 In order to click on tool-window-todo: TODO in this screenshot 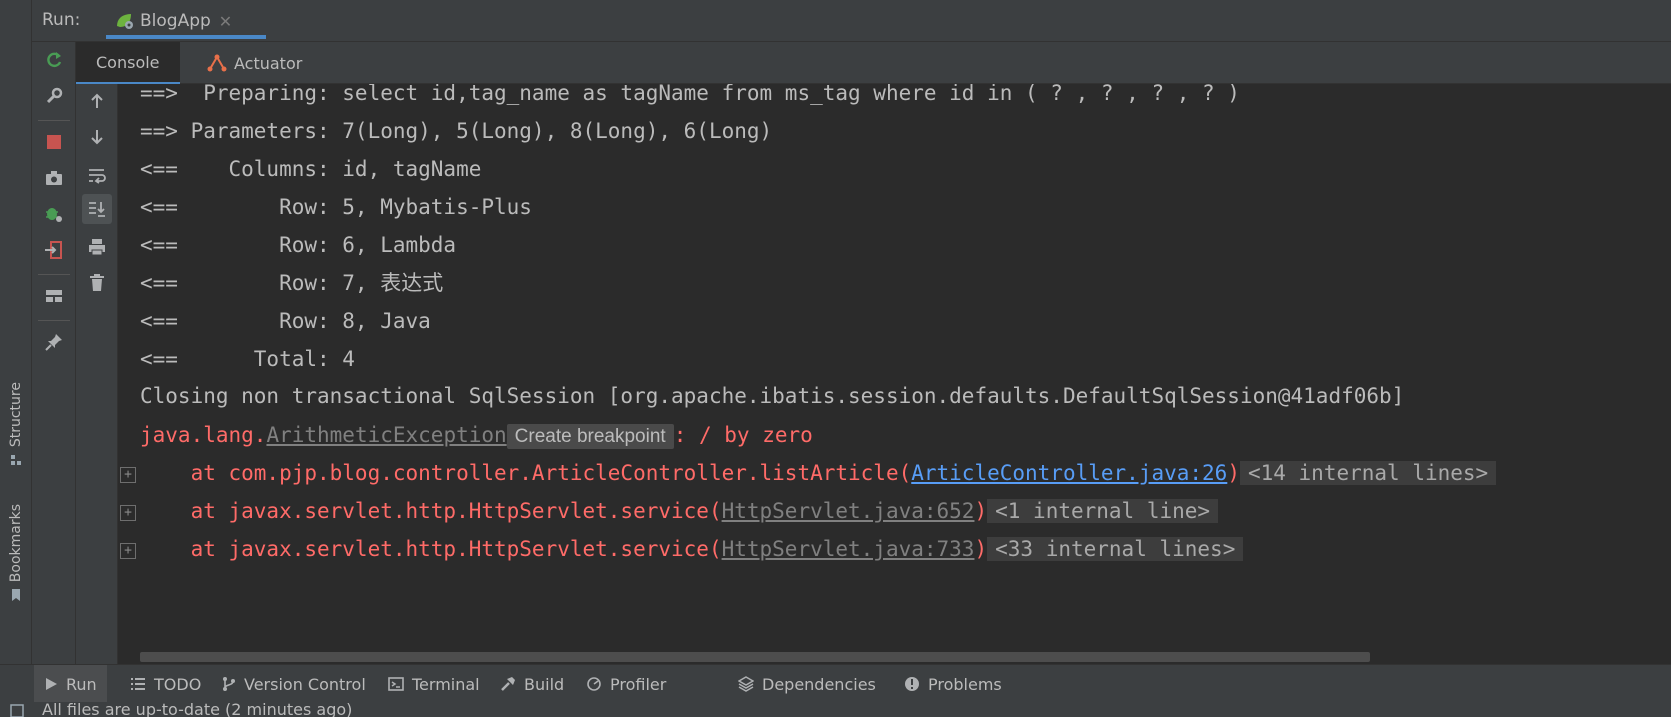, I will do `click(165, 684)`.